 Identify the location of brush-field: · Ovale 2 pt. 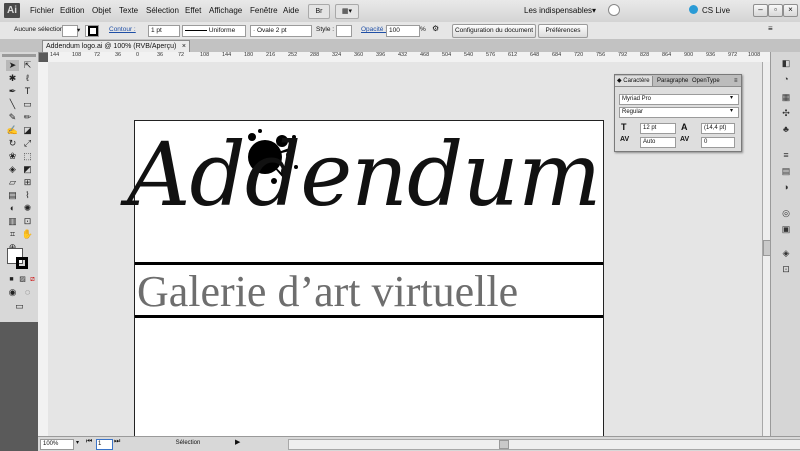
(281, 31).